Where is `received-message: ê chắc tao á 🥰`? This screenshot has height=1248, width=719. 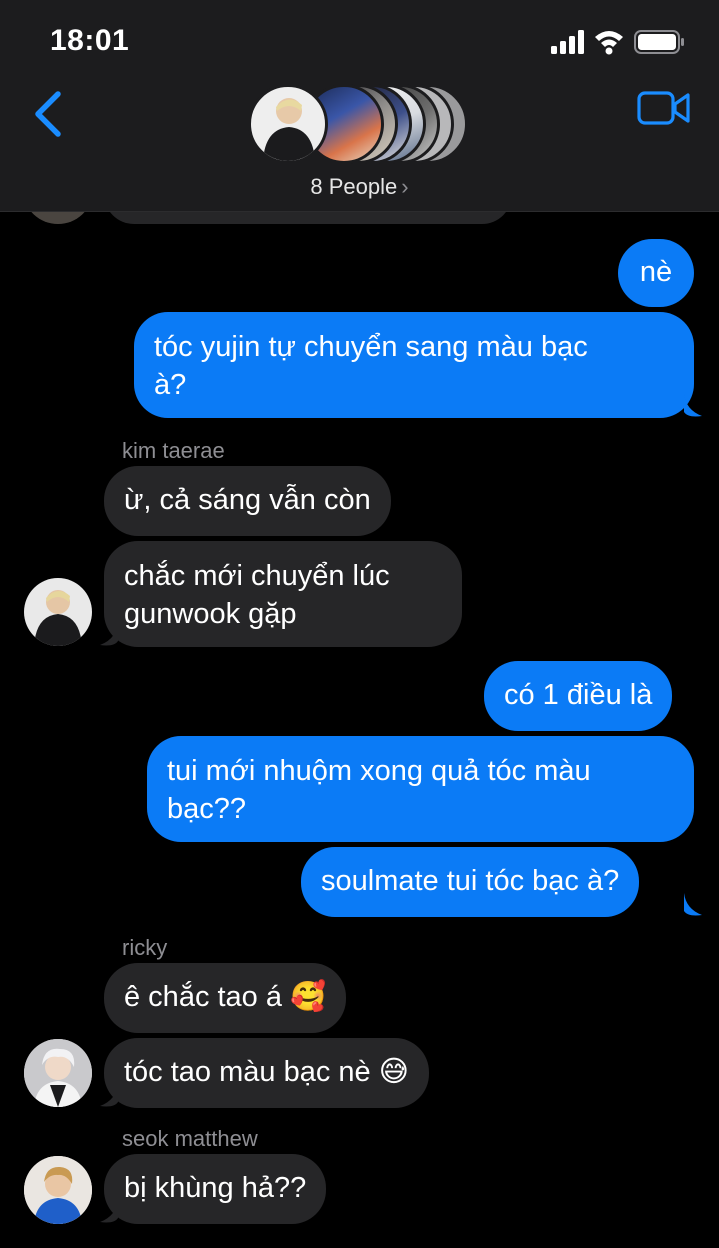
received-message: ê chắc tao á 🥰 is located at coordinates (225, 998).